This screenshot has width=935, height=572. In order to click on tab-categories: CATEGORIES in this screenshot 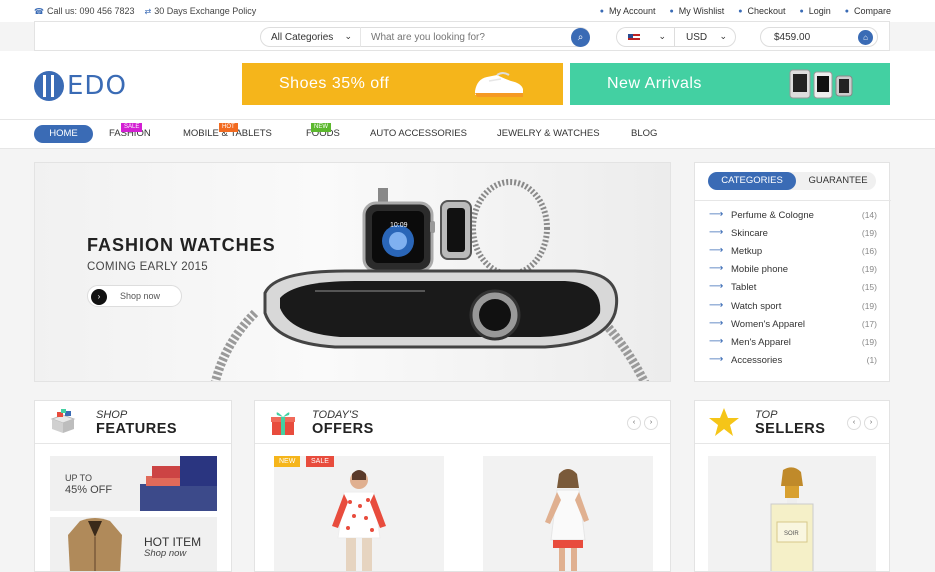, I will do `click(752, 181)`.